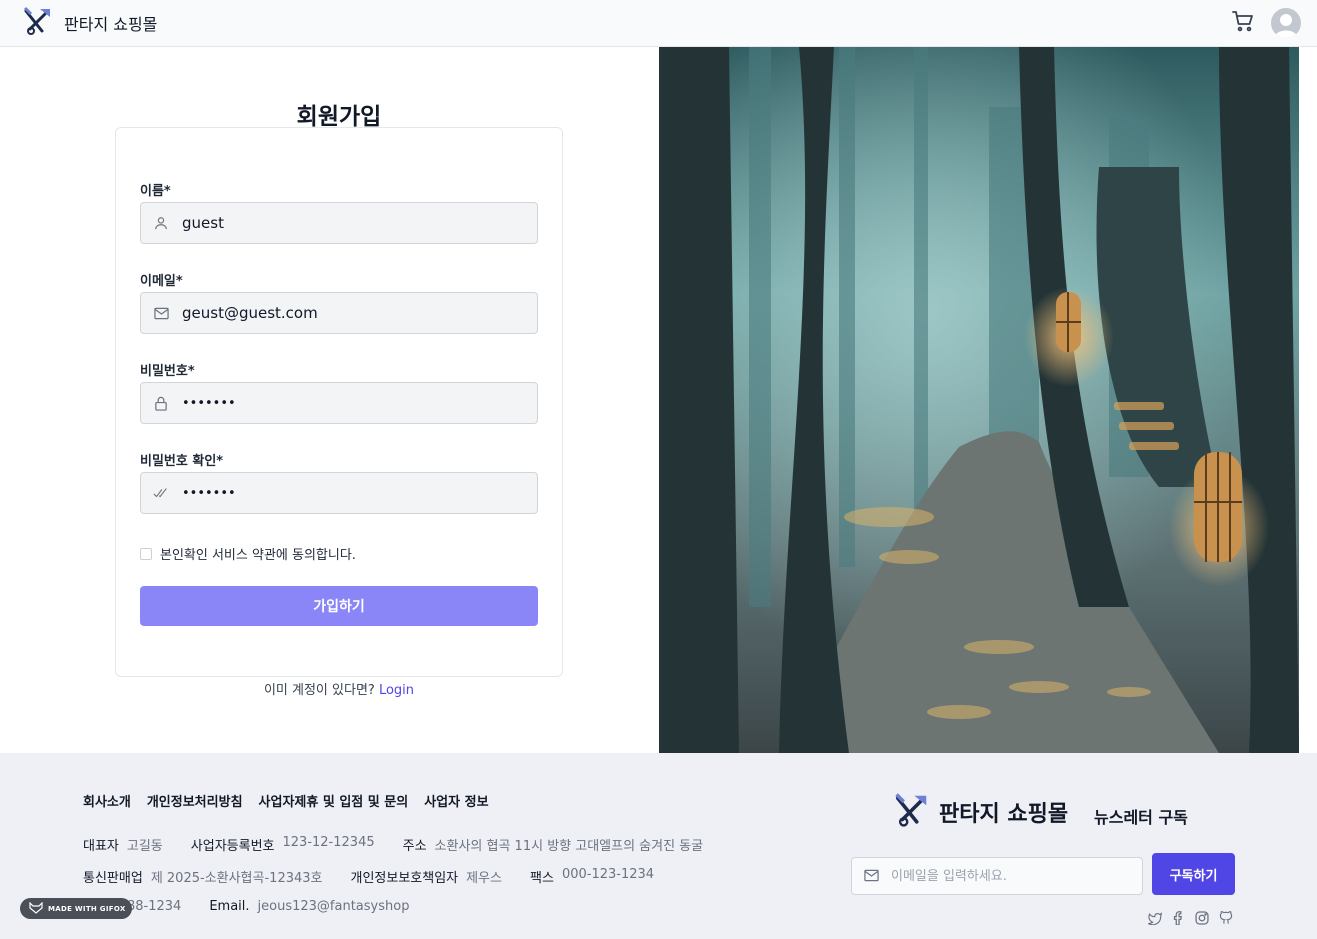  What do you see at coordinates (101, 846) in the screenshot?
I see `info-key: 대표자` at bounding box center [101, 846].